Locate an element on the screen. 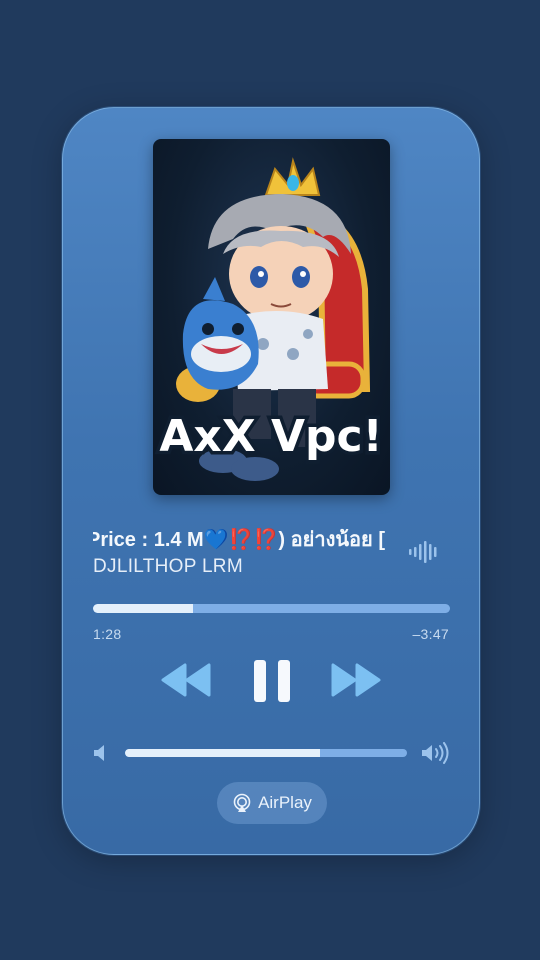  track-title-text: Price : 1.4 M💙⁉️⁉️) อย่างน้อย [ is located at coordinates (239, 540).